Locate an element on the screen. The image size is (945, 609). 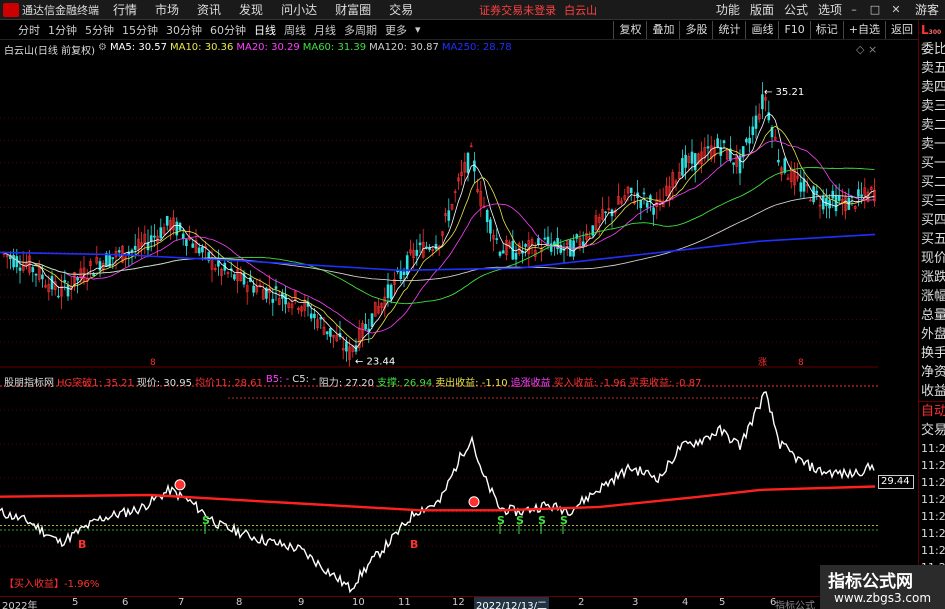
legend-ma10: MA10: 30.36 is located at coordinates (201, 47).